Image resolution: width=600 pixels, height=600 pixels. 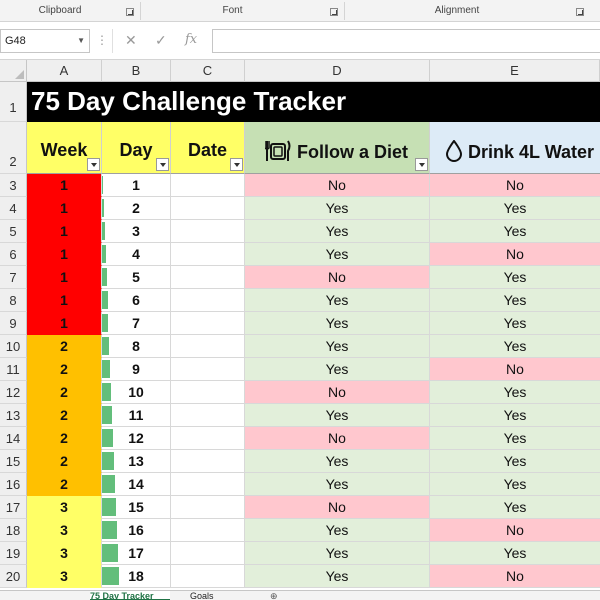 I want to click on sheet-title: 75 Day Challenge Tracker, so click(x=188, y=101).